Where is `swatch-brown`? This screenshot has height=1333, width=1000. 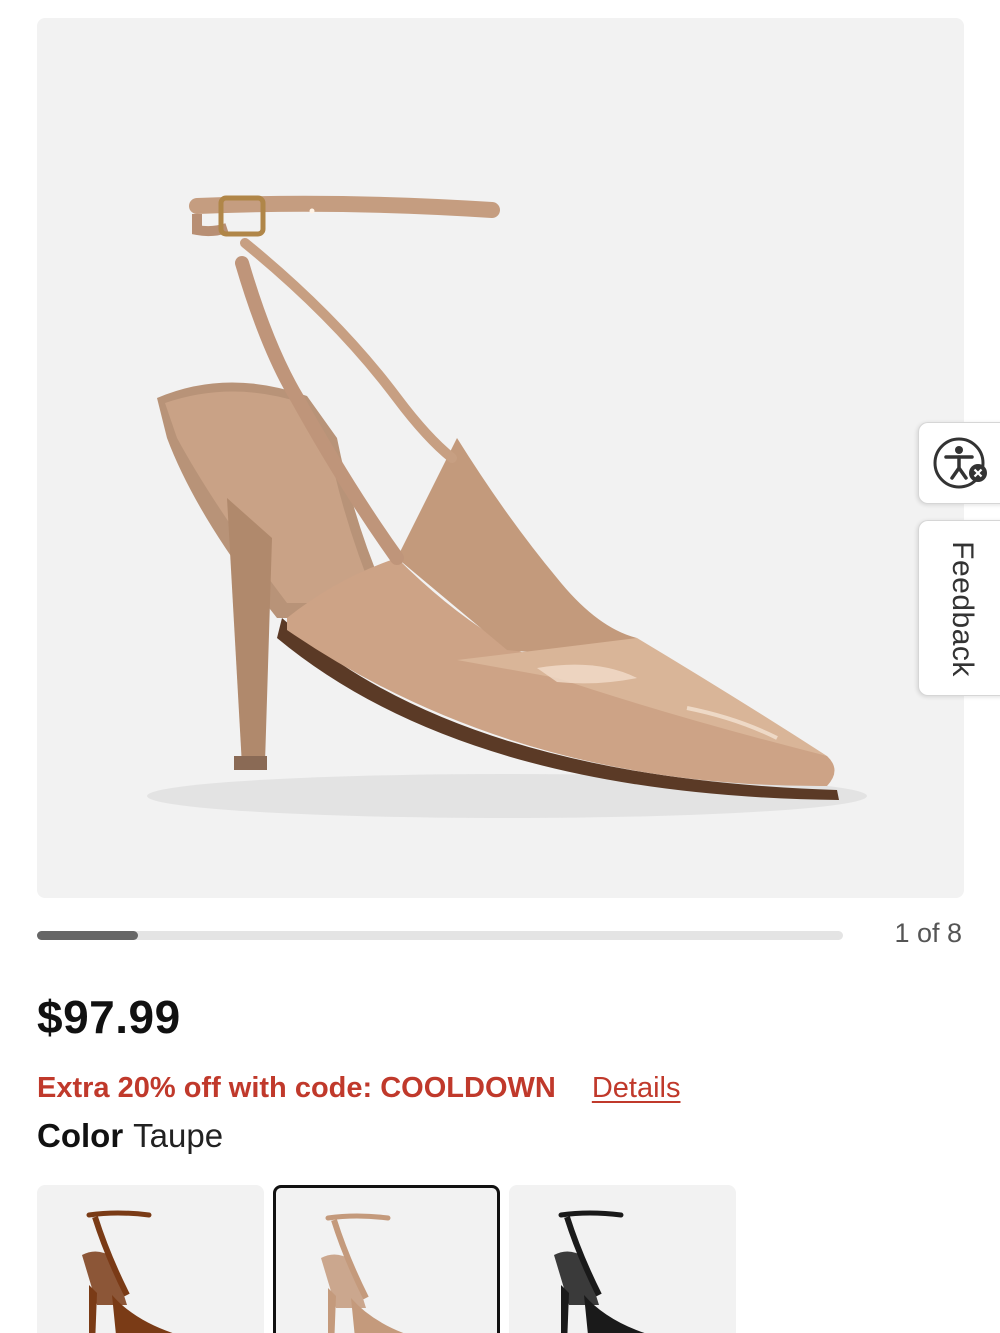 swatch-brown is located at coordinates (150, 1259).